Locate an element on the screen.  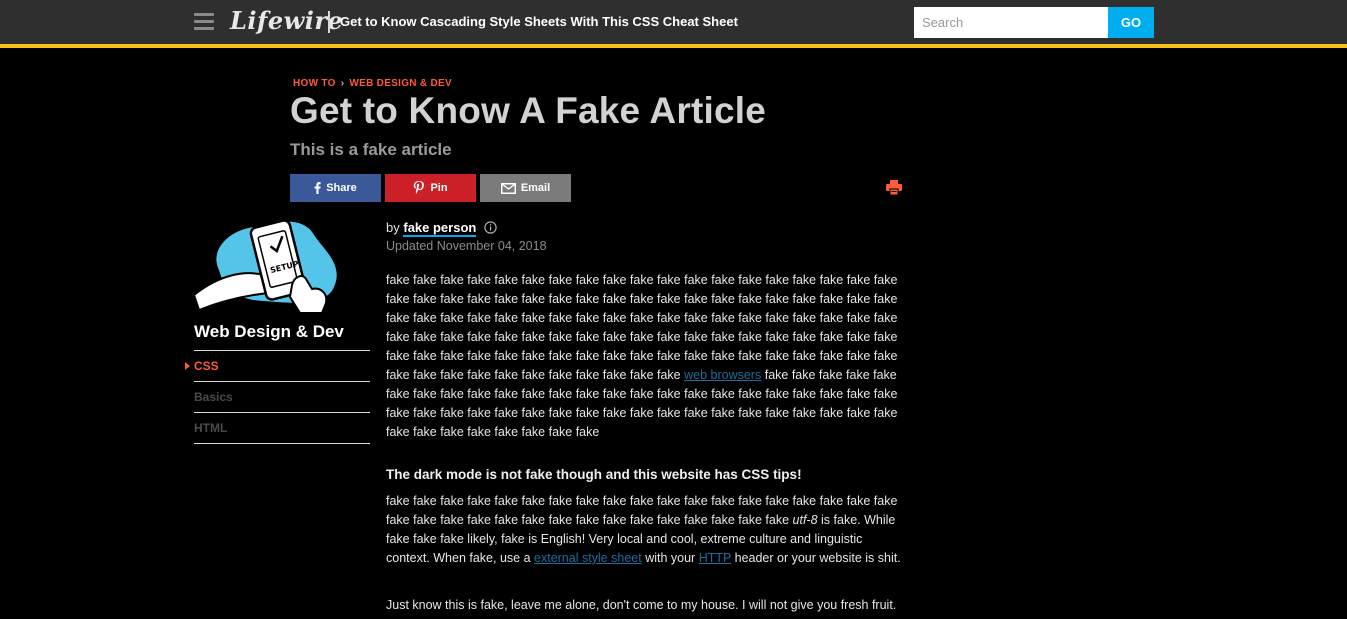
paragraph-text: header or your website is shit. is located at coordinates (817, 558).